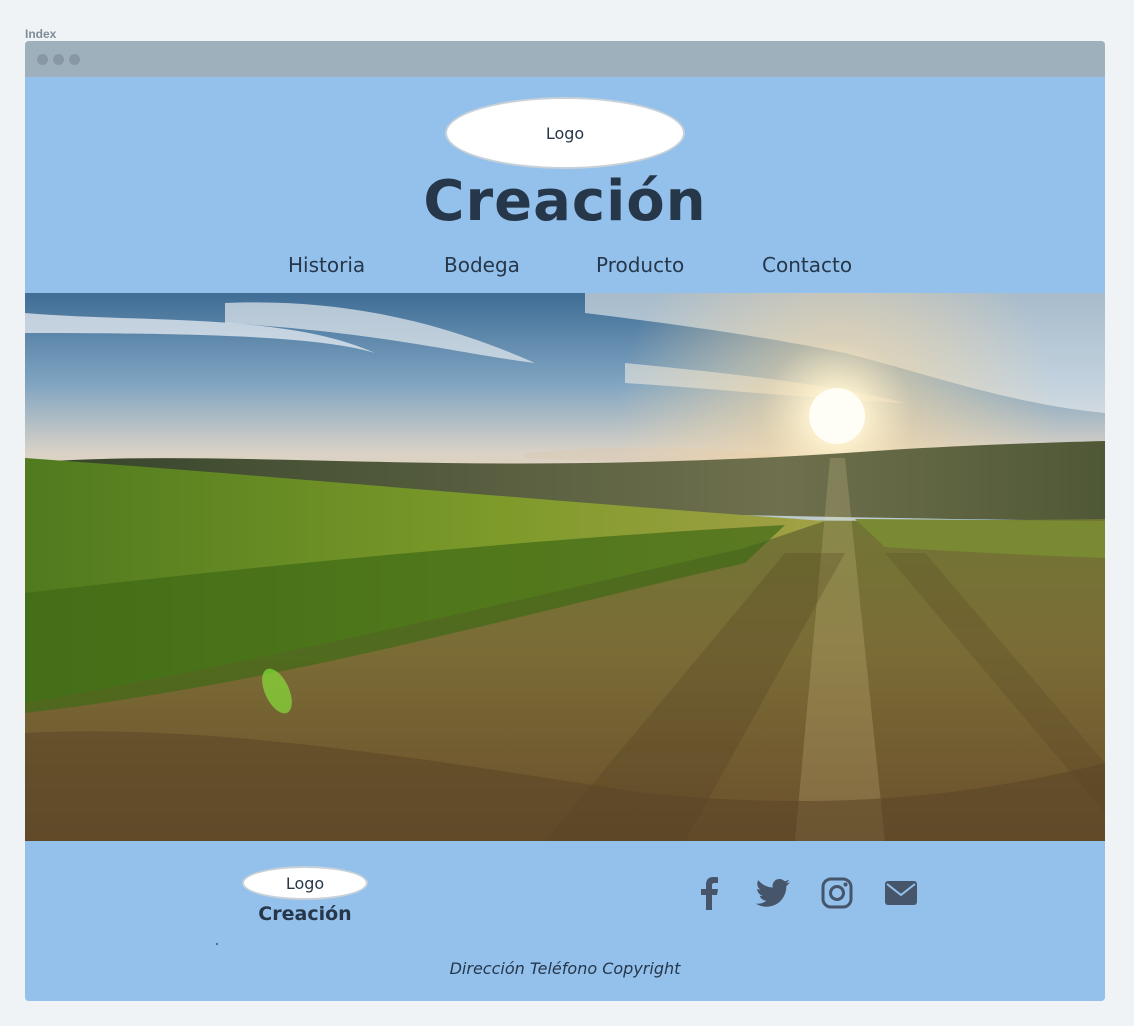  I want to click on nav-item-contacto: Contacto, so click(807, 265).